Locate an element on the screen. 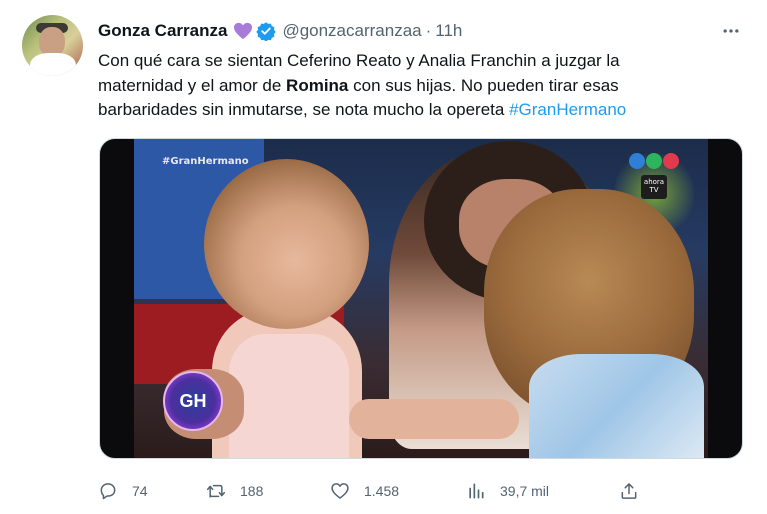 Image resolution: width=767 pixels, height=514 pixels. bold-name: Romina is located at coordinates (317, 85).